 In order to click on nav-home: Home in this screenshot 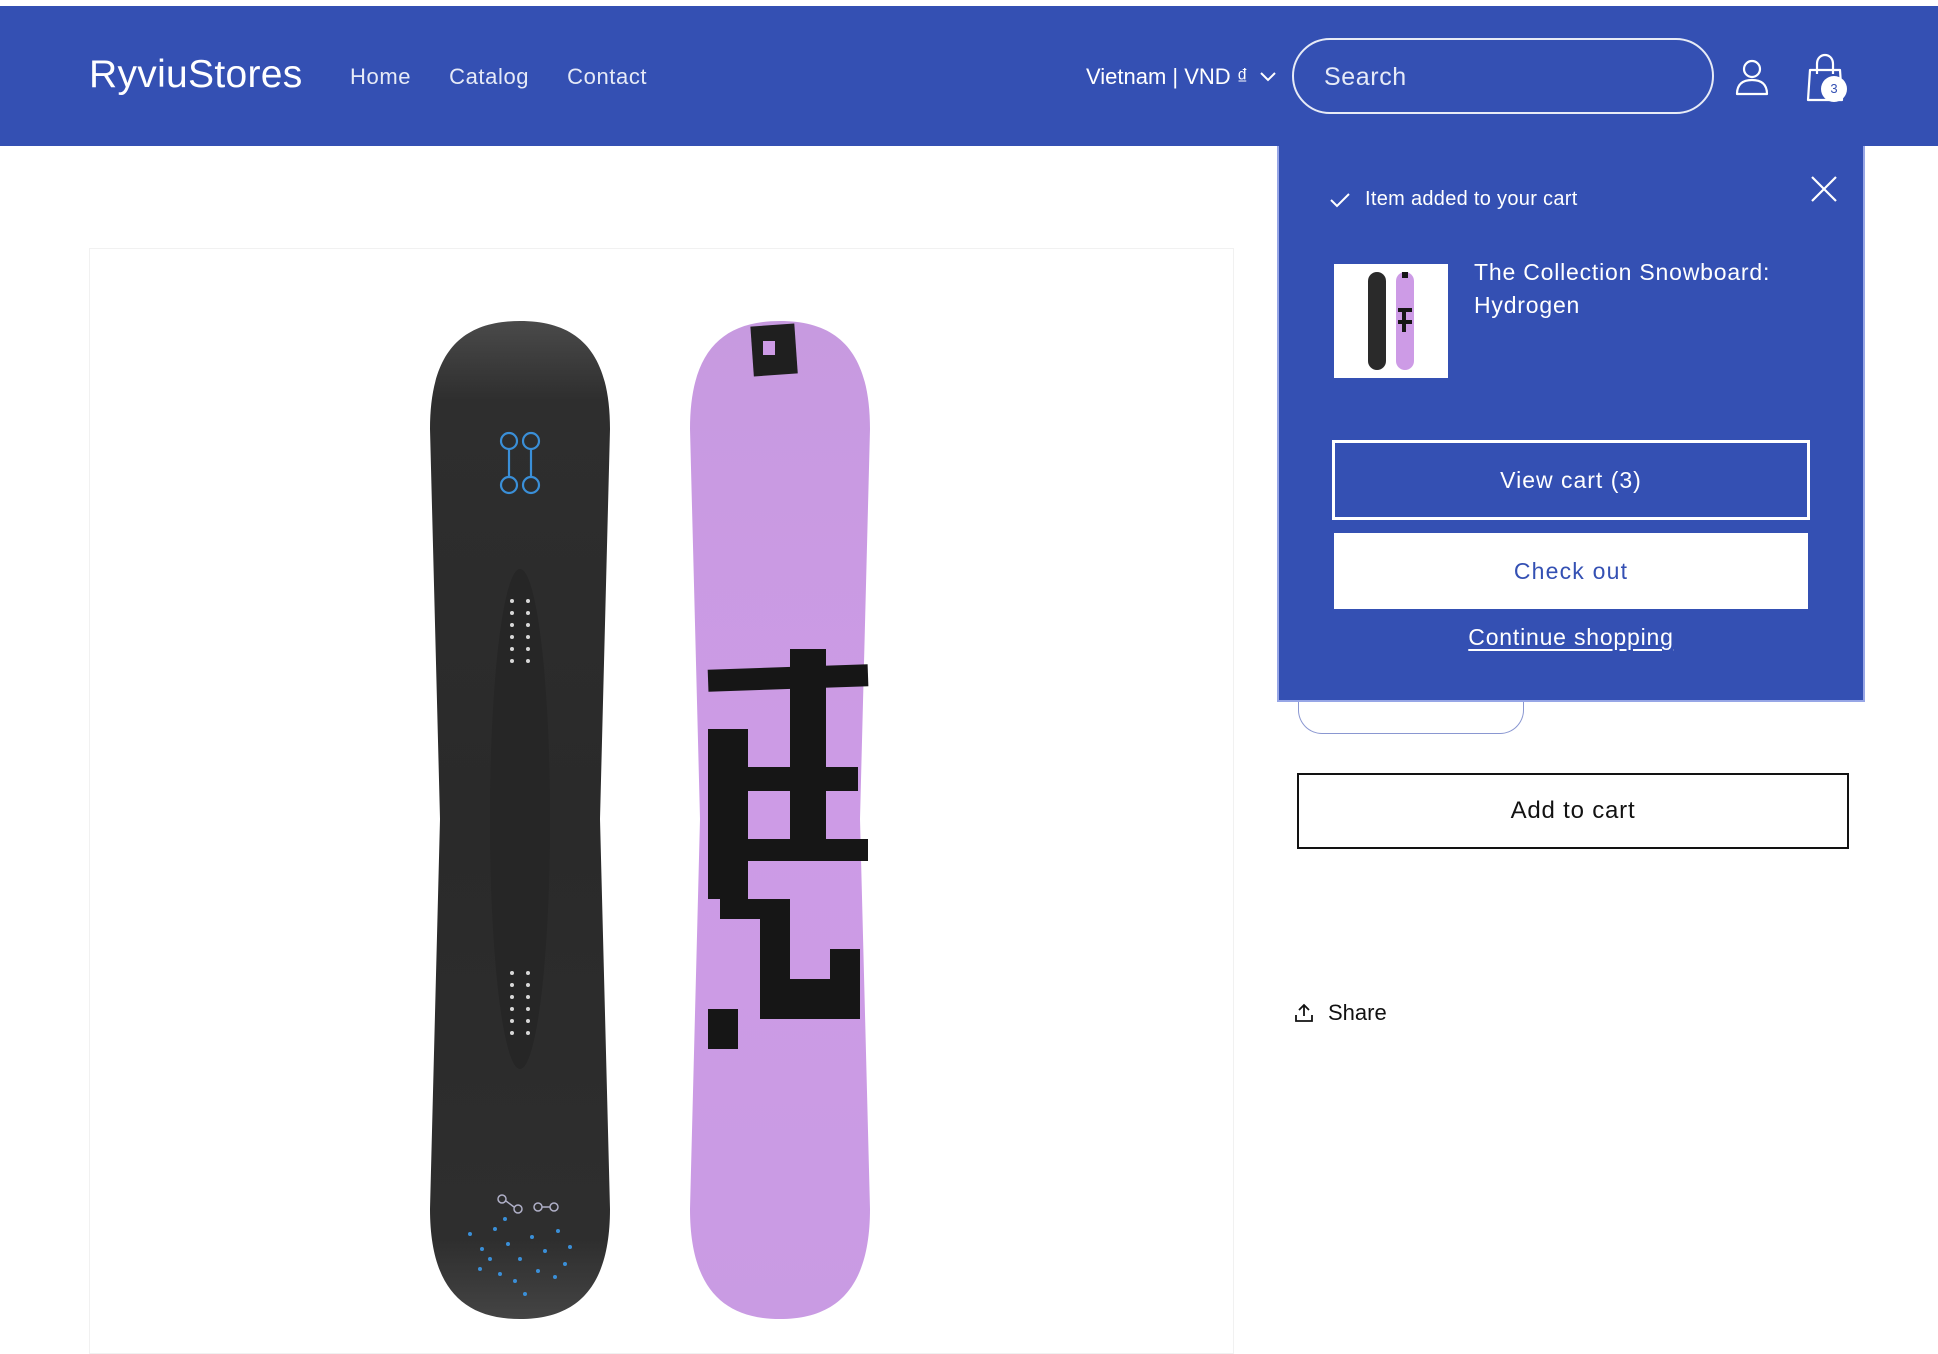, I will do `click(380, 77)`.